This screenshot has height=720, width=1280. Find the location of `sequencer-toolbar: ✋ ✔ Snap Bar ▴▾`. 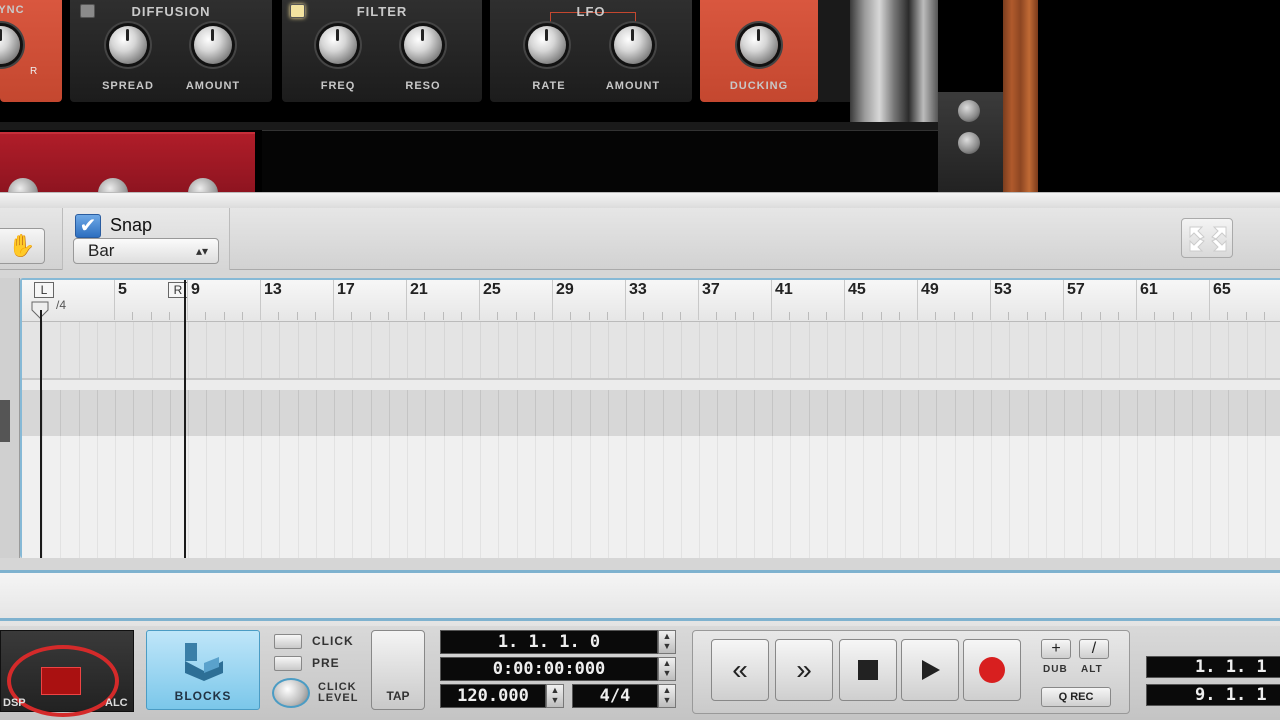

sequencer-toolbar: ✋ ✔ Snap Bar ▴▾ is located at coordinates (640, 239).